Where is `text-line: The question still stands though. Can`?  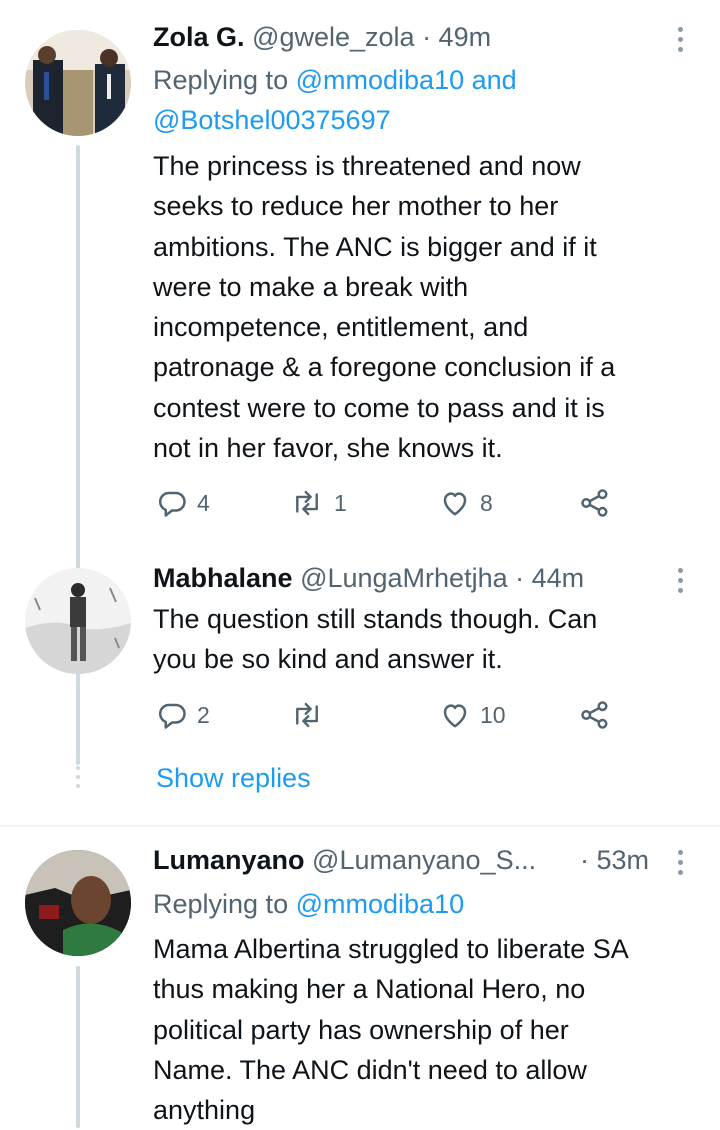
text-line: The question still stands though. Can is located at coordinates (375, 619).